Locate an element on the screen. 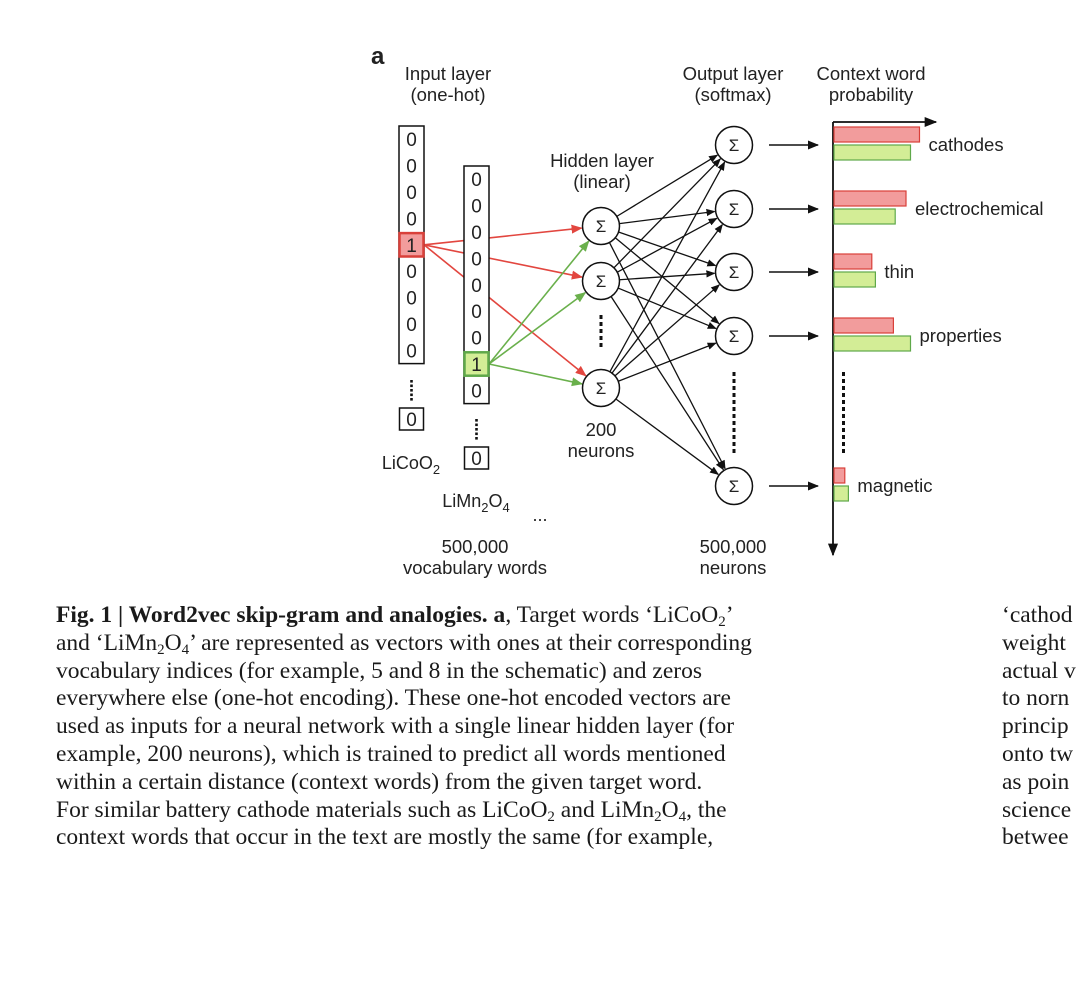 Image resolution: width=1082 pixels, height=984 pixels. bar-LiMn2O4-thin is located at coordinates (855, 279).